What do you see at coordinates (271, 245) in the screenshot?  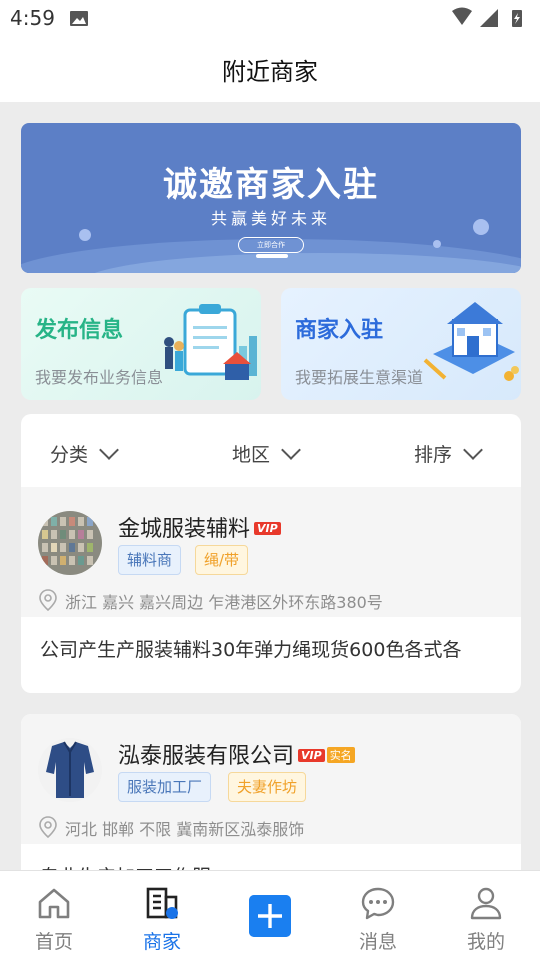 I see `banner-cta-button: 立即合作` at bounding box center [271, 245].